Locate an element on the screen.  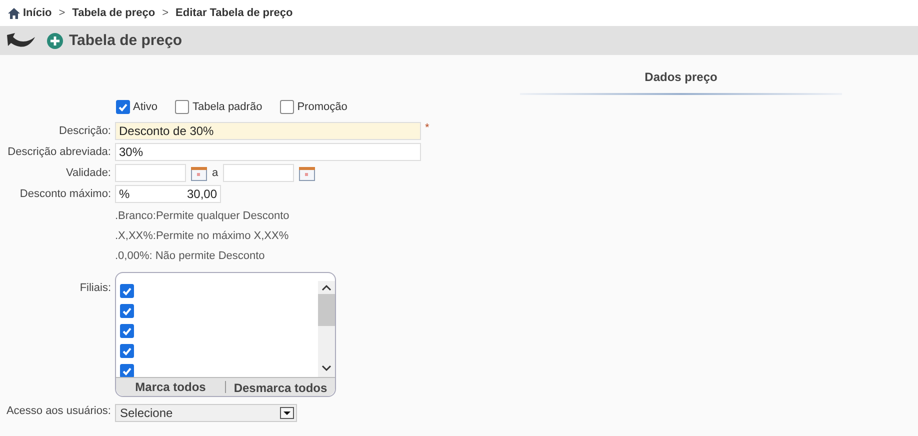
field-label: Acesso aos usuários: is located at coordinates (58, 411).